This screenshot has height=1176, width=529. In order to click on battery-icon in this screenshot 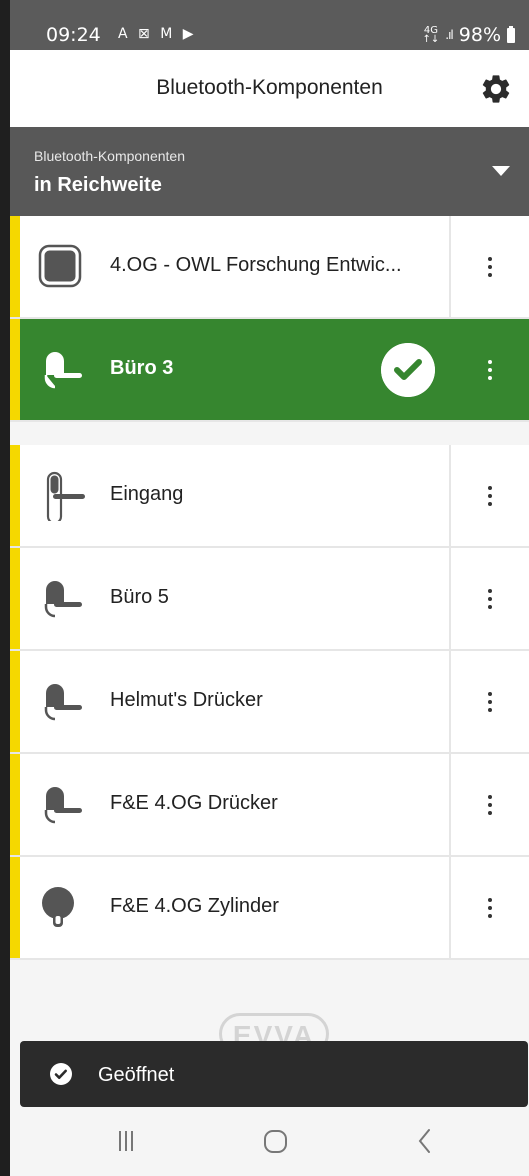, I will do `click(511, 34)`.